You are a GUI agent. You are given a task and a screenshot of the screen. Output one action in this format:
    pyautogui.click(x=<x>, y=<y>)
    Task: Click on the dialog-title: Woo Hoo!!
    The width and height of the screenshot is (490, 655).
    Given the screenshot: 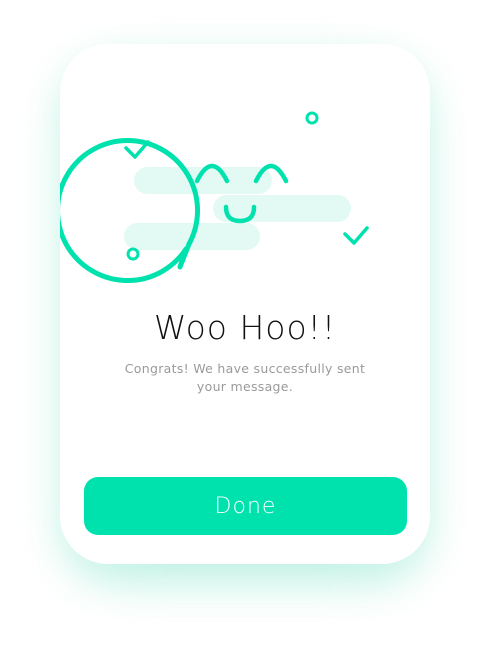 What is the action you would take?
    pyautogui.click(x=245, y=327)
    